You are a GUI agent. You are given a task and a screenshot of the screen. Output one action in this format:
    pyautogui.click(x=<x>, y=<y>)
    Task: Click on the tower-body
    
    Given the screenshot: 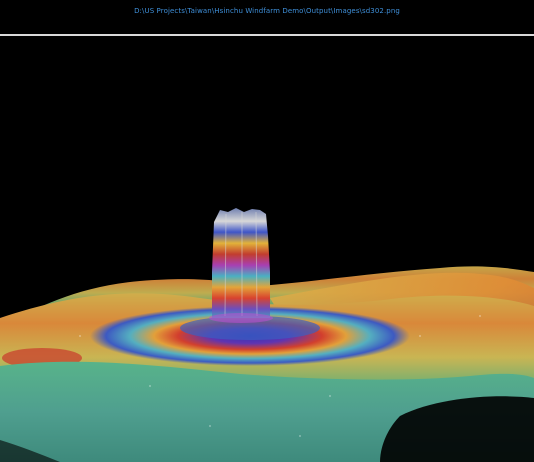 What is the action you would take?
    pyautogui.click(x=241, y=263)
    